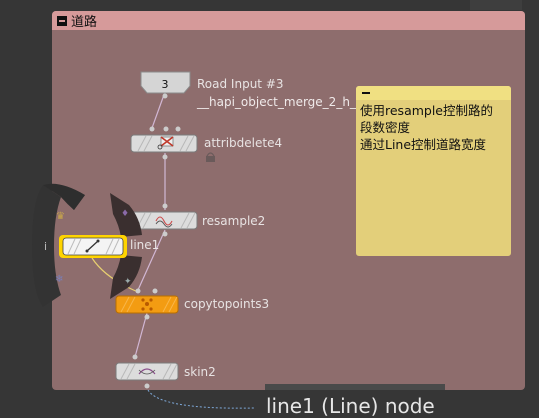 The image size is (539, 418). What do you see at coordinates (234, 221) in the screenshot?
I see `resample-label: resample2` at bounding box center [234, 221].